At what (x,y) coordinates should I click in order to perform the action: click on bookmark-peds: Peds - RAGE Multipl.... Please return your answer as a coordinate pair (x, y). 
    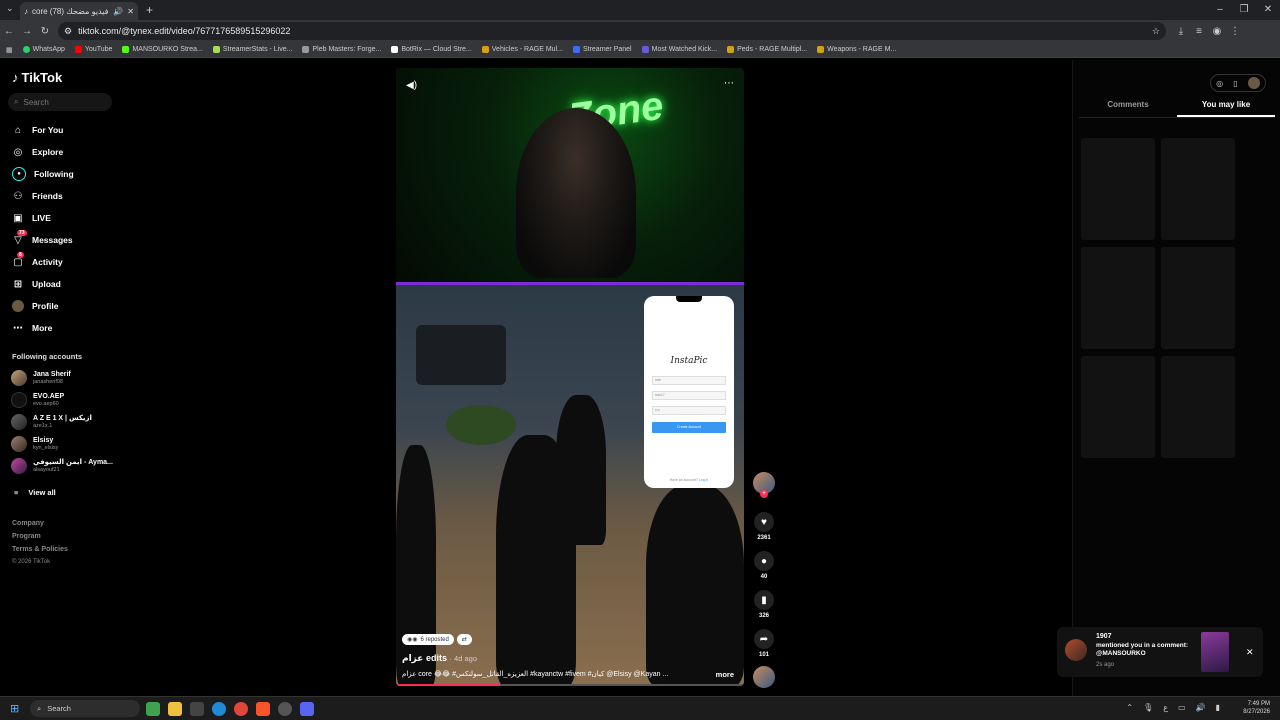
    Looking at the image, I should click on (767, 49).